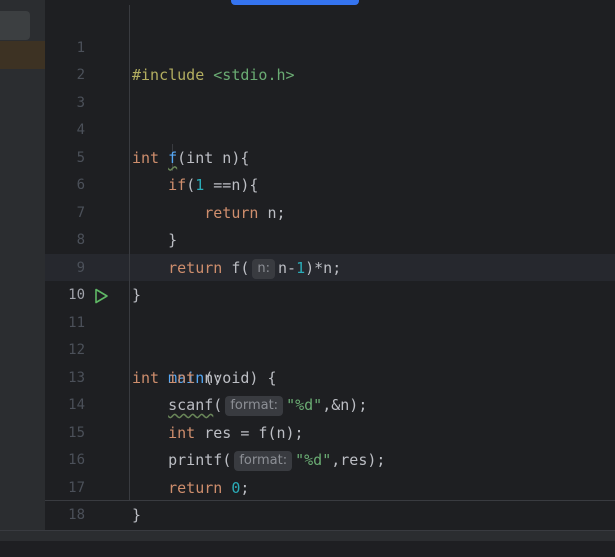 The image size is (615, 557). I want to click on status-bar, so click(307, 535).